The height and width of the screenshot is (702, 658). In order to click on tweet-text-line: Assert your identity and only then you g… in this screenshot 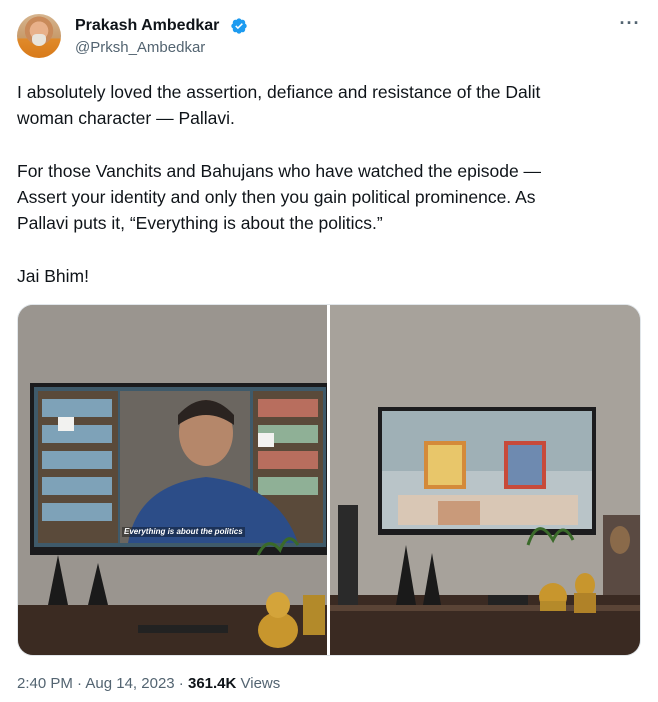, I will do `click(276, 197)`.